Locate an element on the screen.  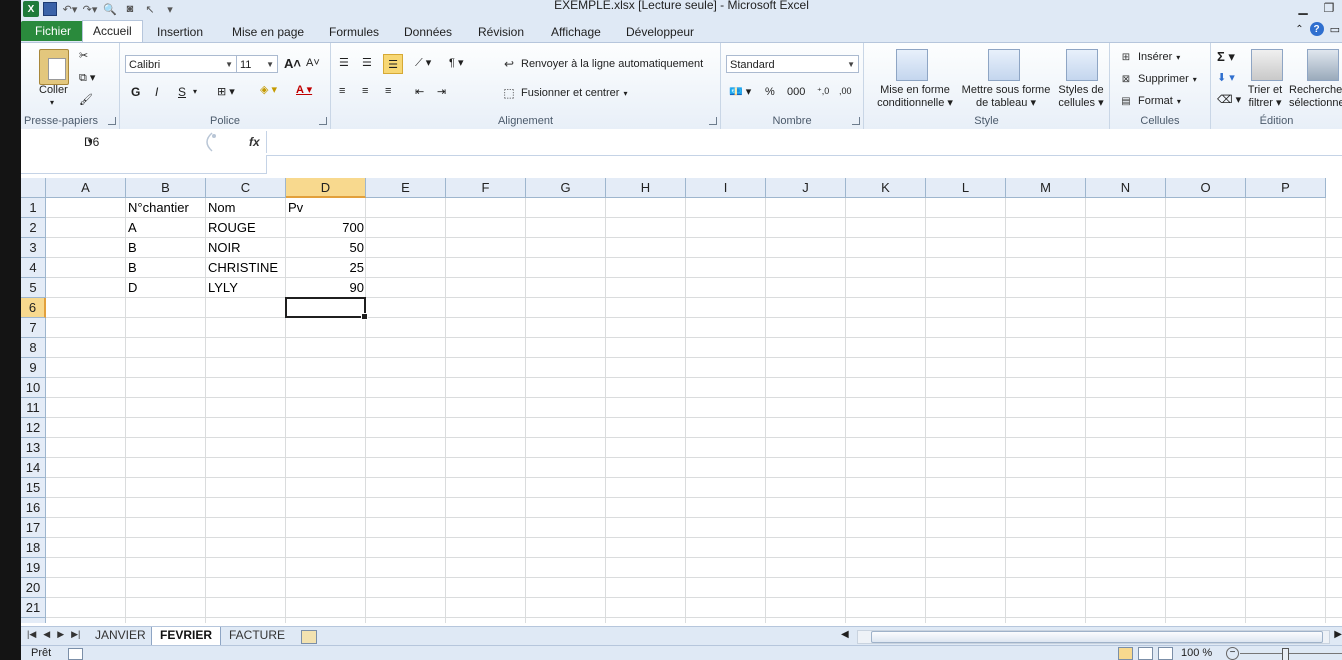
grow-font-icon: A˄ is located at coordinates (292, 63).